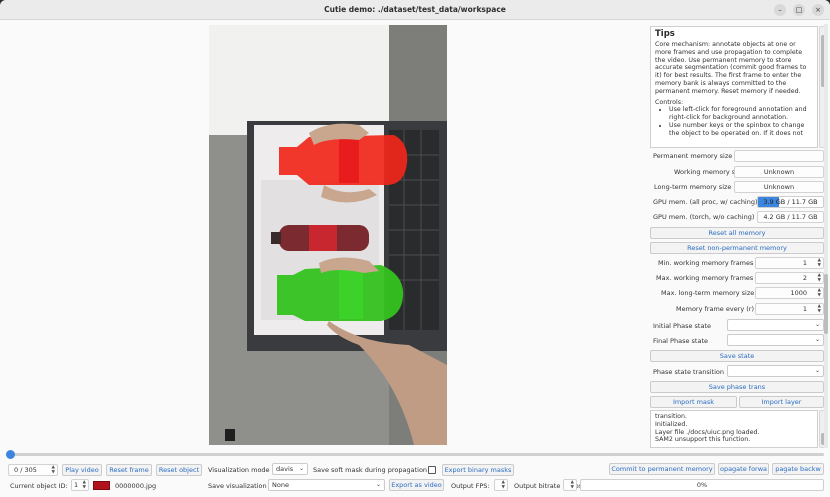 The width and height of the screenshot is (830, 497). I want to click on log-line: Layer file ./docs/uiuc.png loaded., so click(707, 432).